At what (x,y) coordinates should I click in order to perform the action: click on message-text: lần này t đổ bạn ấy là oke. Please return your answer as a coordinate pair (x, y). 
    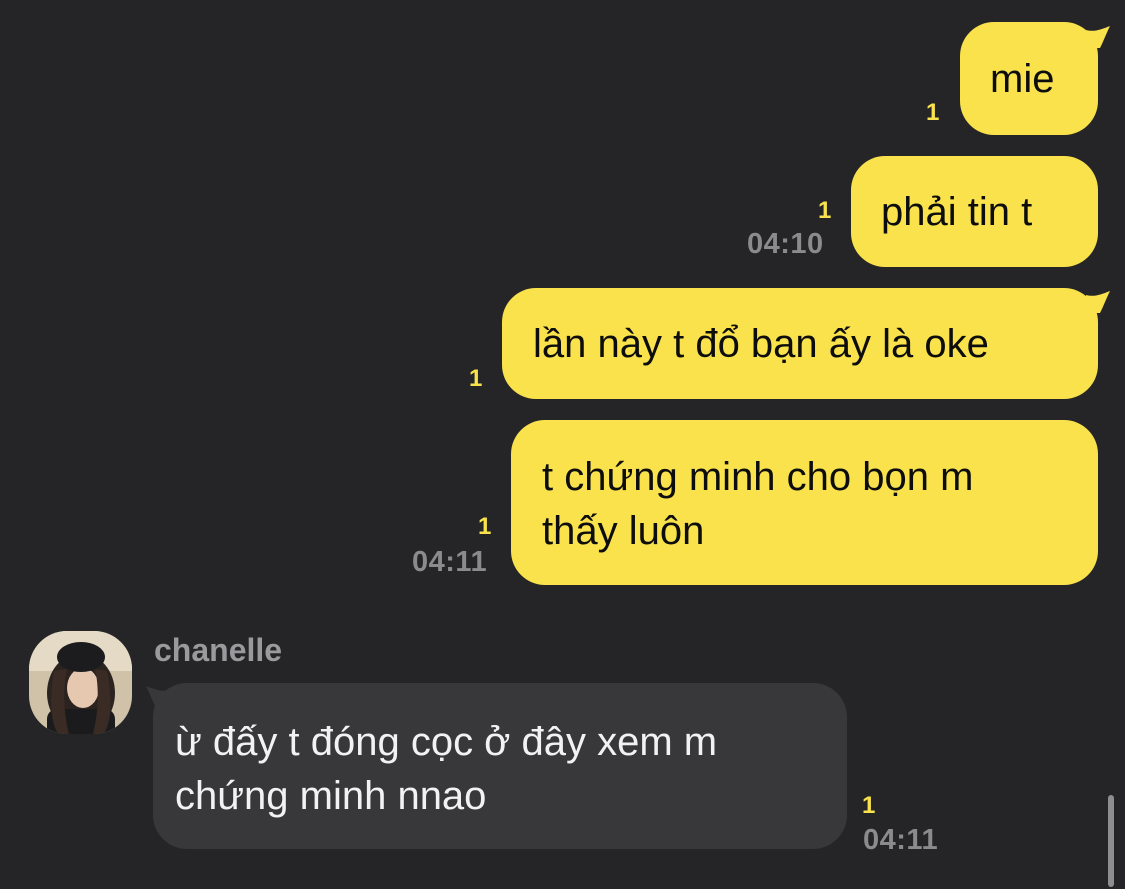
    Looking at the image, I should click on (761, 344).